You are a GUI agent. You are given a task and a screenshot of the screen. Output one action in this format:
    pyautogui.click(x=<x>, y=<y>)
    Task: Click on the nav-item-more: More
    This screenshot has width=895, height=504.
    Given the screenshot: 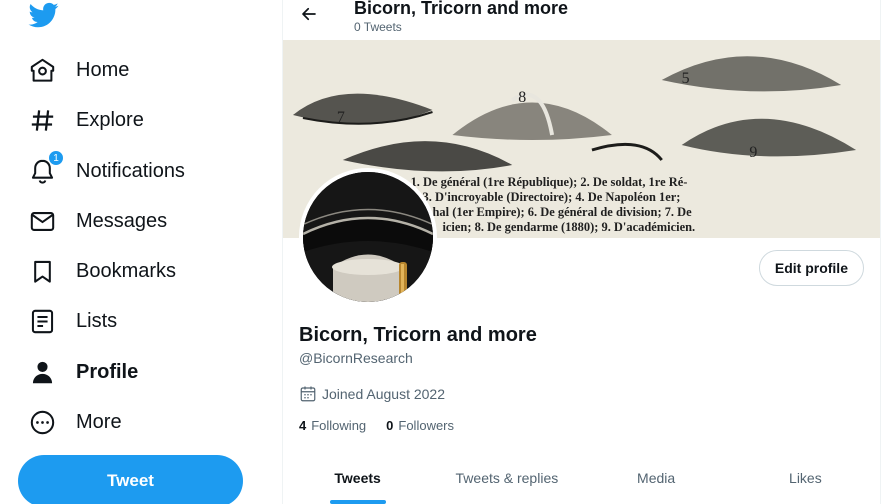 What is the action you would take?
    pyautogui.click(x=75, y=422)
    